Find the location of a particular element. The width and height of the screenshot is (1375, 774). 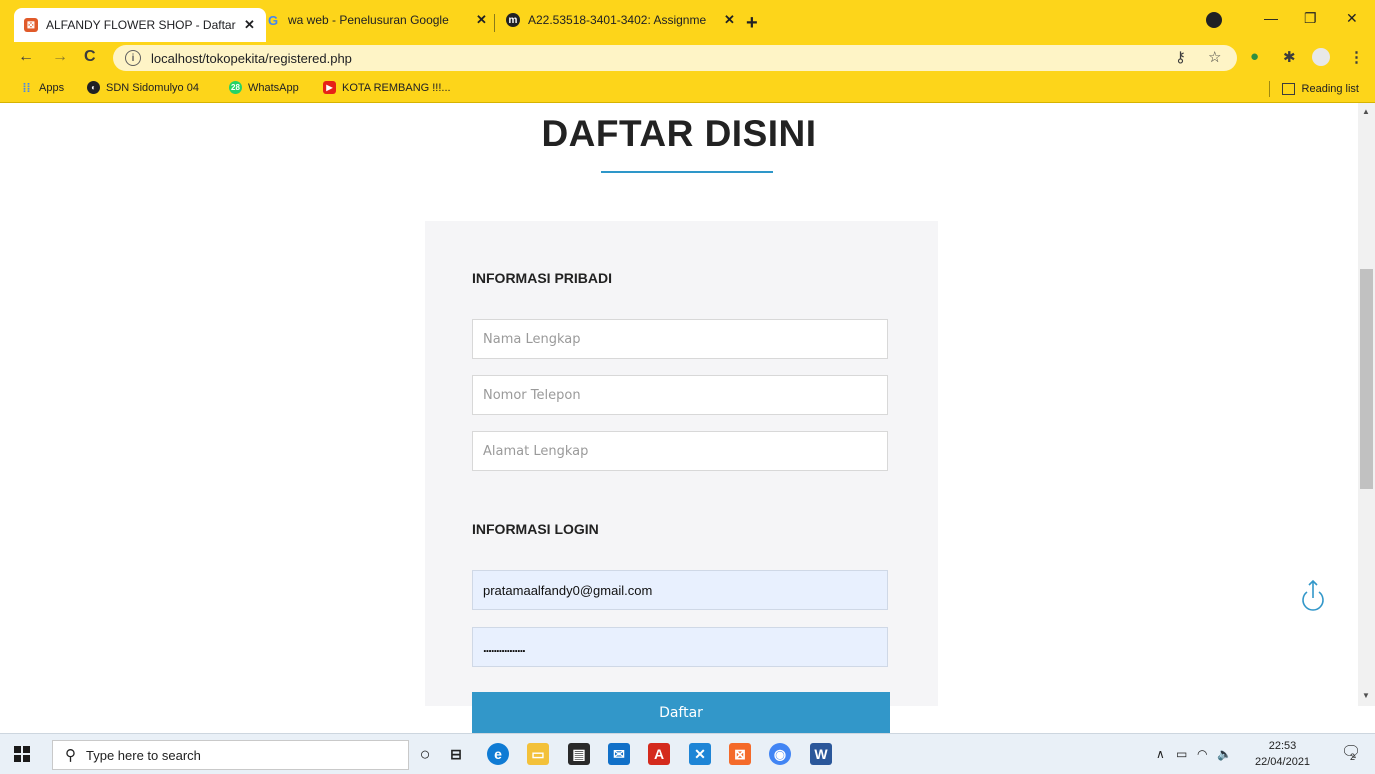

extensions-puzzle-icon: ✱ is located at coordinates (1289, 57).